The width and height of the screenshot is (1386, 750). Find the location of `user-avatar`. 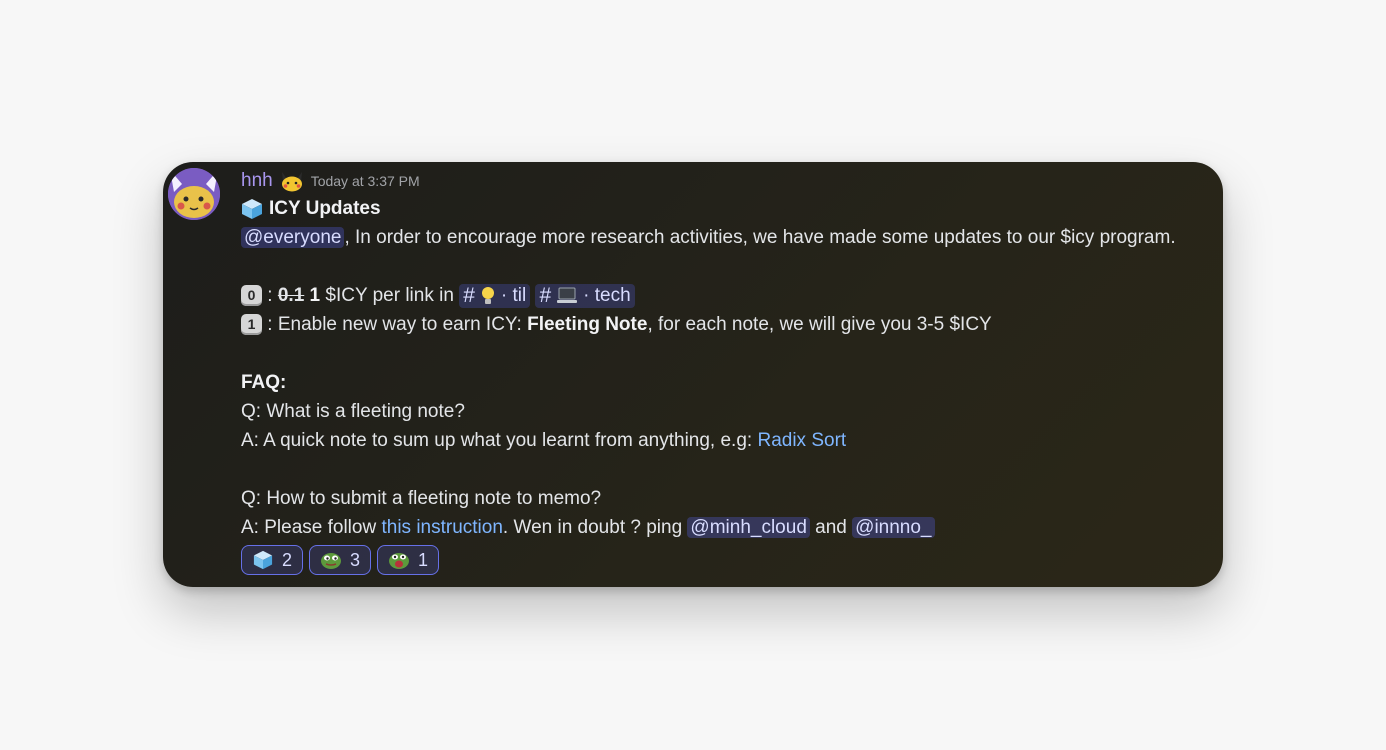

user-avatar is located at coordinates (194, 194).